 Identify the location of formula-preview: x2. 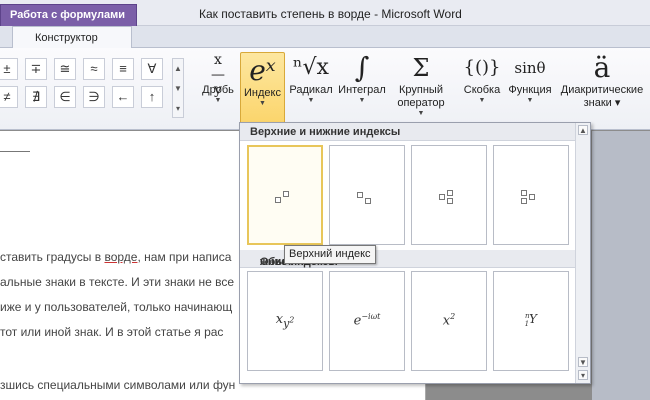
(449, 320).